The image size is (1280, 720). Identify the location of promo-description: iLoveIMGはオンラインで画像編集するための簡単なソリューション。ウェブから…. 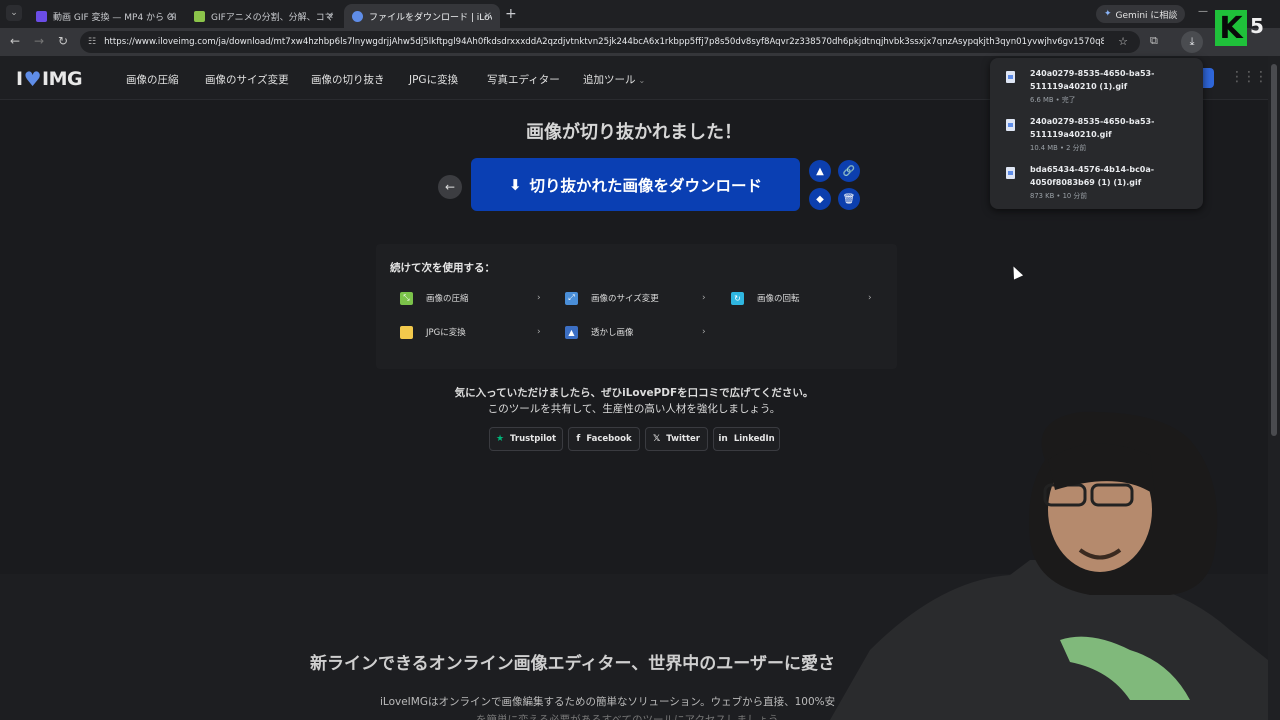
(608, 702).